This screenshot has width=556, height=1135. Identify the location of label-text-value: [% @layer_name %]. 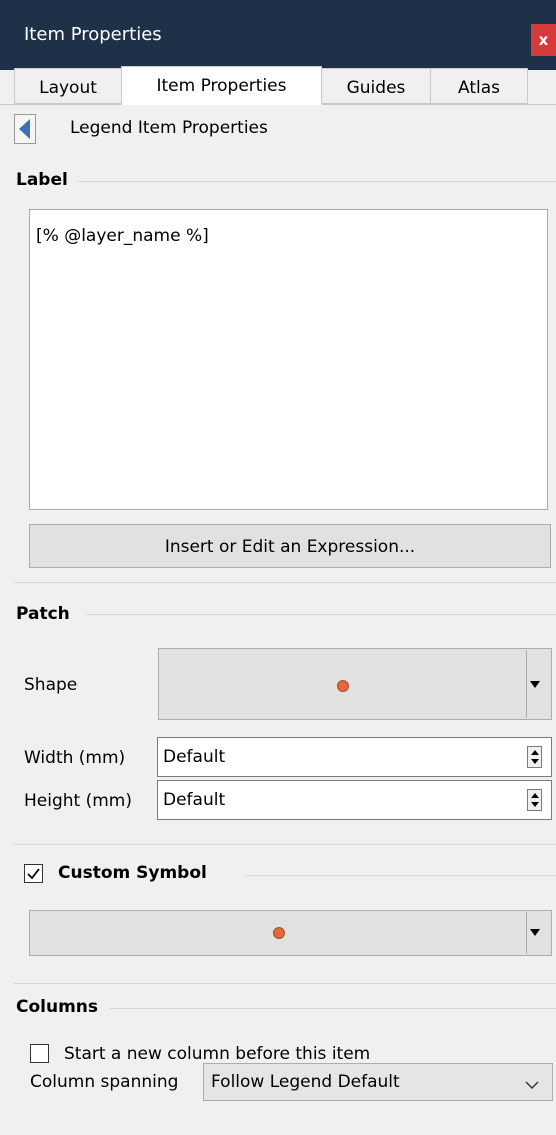
(122, 236).